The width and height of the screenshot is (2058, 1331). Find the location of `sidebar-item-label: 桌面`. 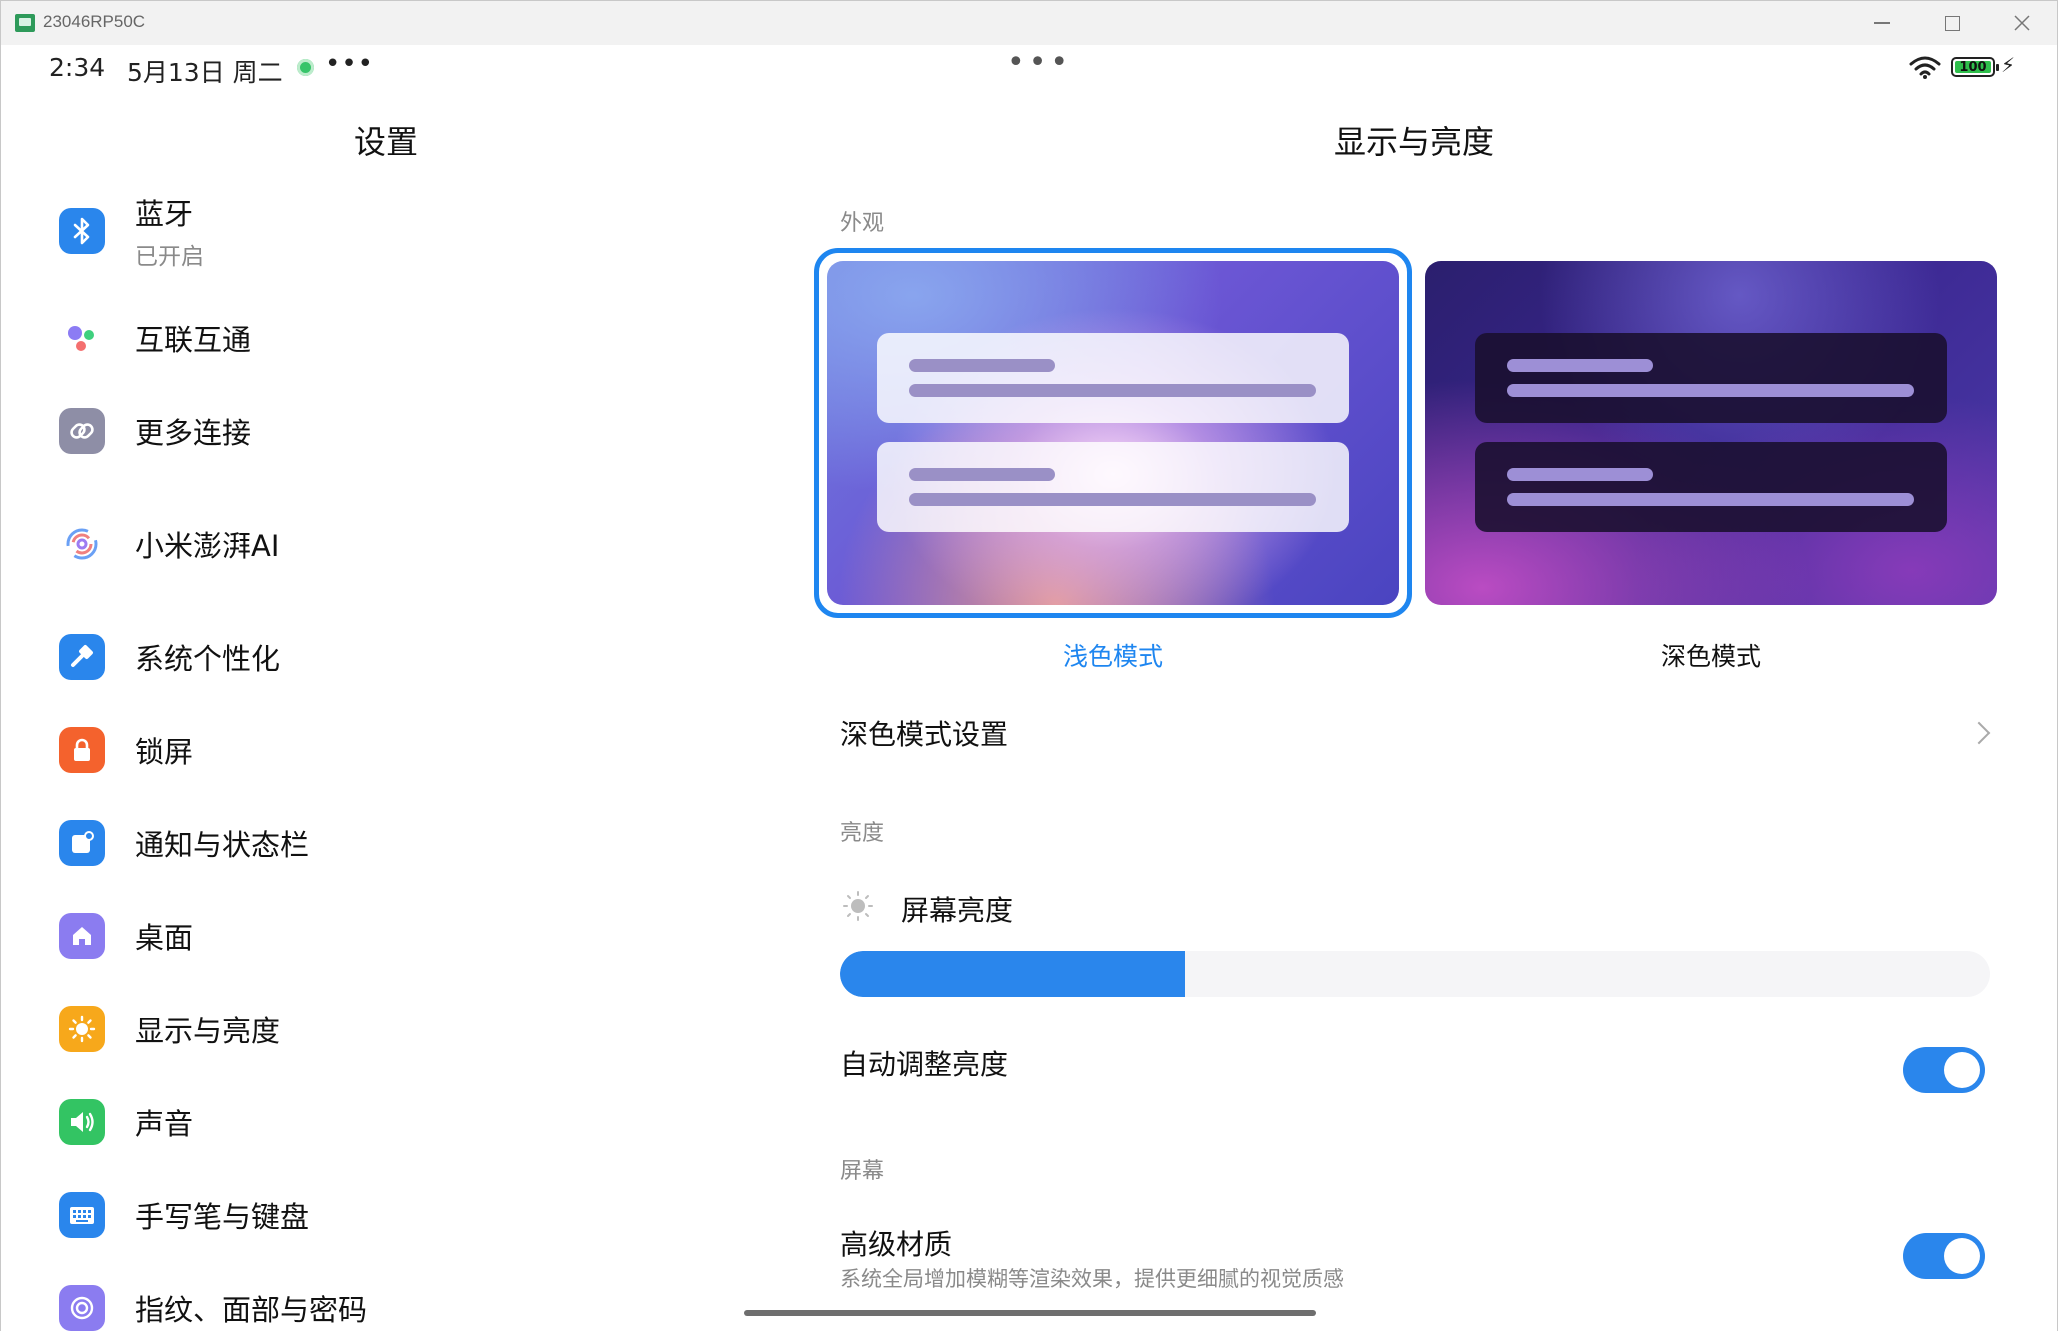

sidebar-item-label: 桌面 is located at coordinates (164, 938).